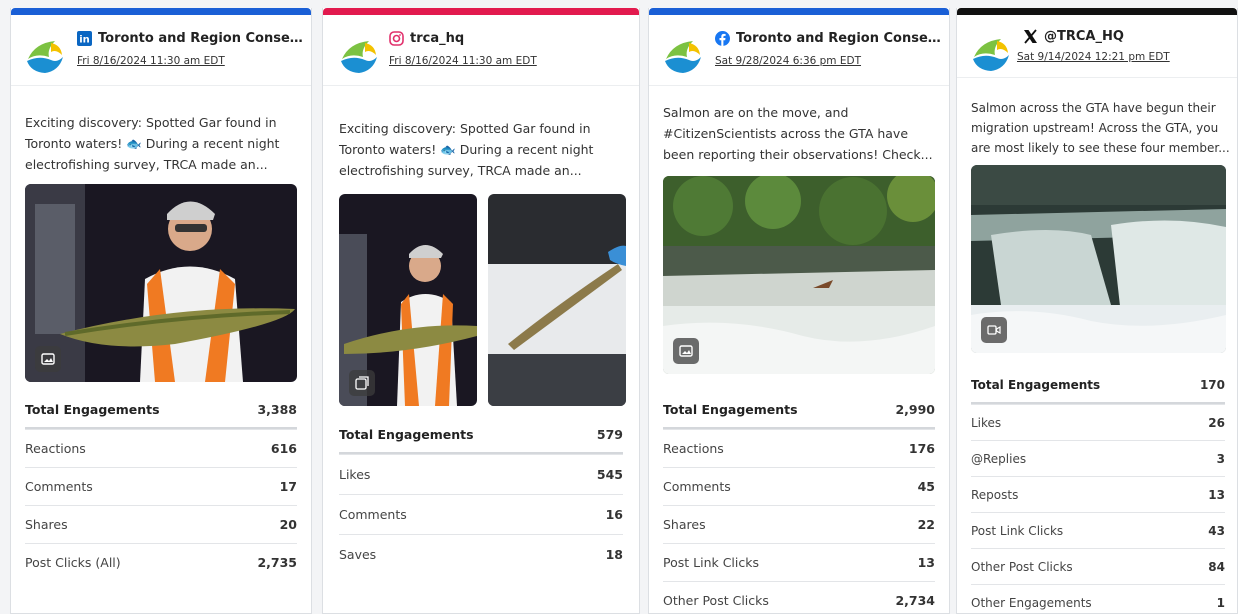 This screenshot has width=1238, height=614. I want to click on metric-row: Post Link Clicks 43, so click(1098, 530).